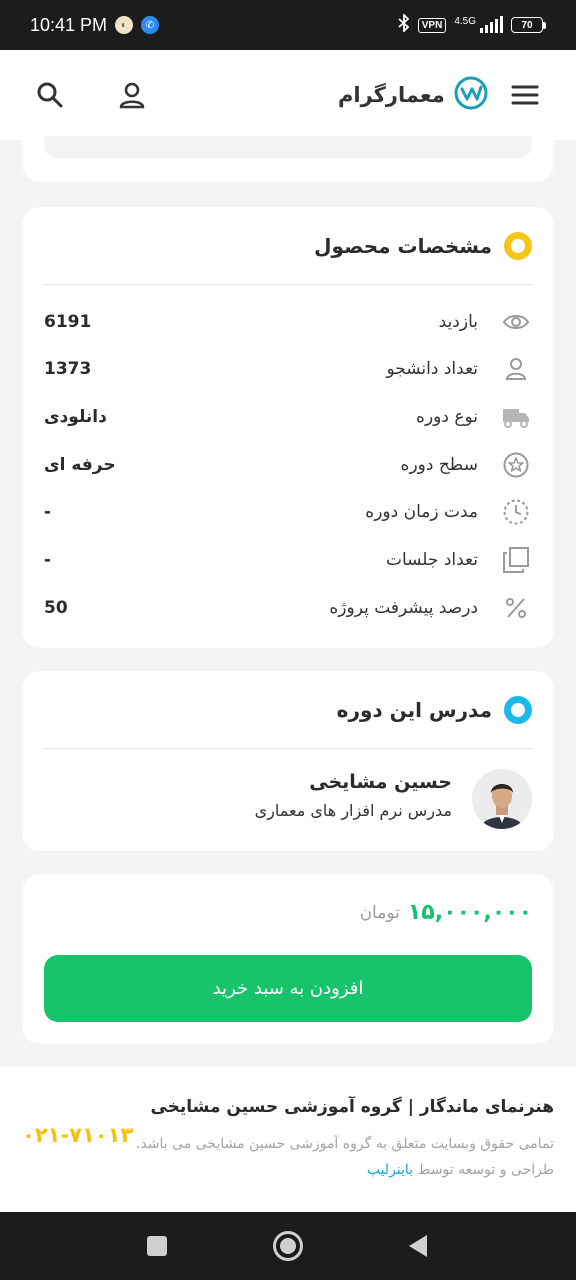 This screenshot has height=1280, width=576. I want to click on developer-link: باینرلیپ, so click(390, 1170).